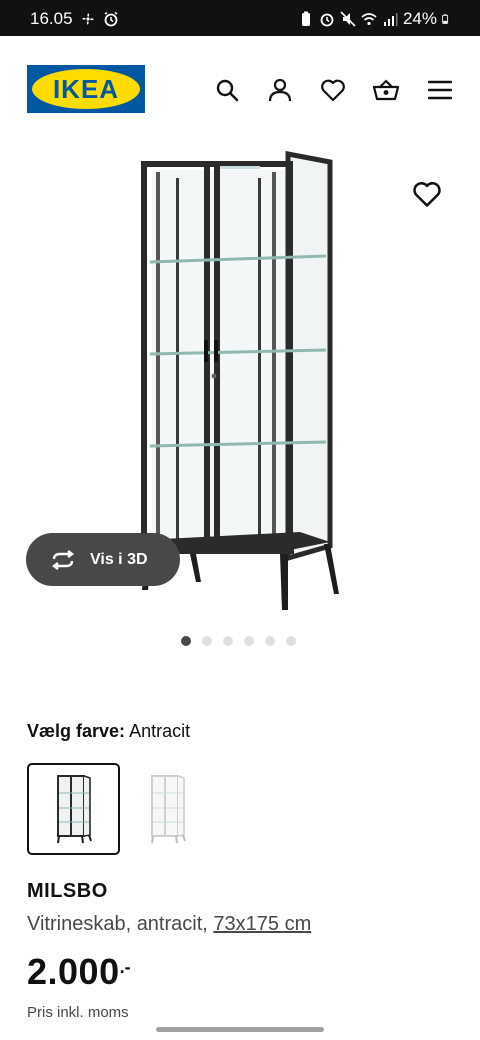 This screenshot has width=480, height=1040. I want to click on status-bar: 16.05 24%, so click(240, 18).